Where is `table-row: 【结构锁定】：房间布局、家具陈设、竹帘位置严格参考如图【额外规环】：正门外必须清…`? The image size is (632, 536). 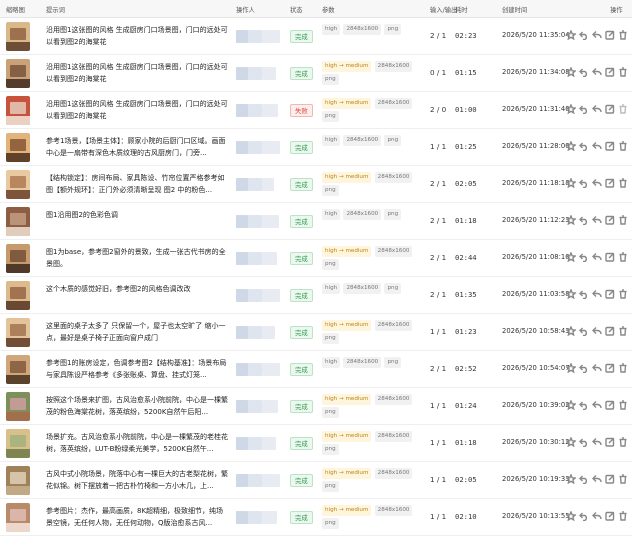 table-row: 【结构锁定】：房间布局、家具陈设、竹帘位置严格参考如图【额外规环】：正门外必须清… is located at coordinates (316, 184).